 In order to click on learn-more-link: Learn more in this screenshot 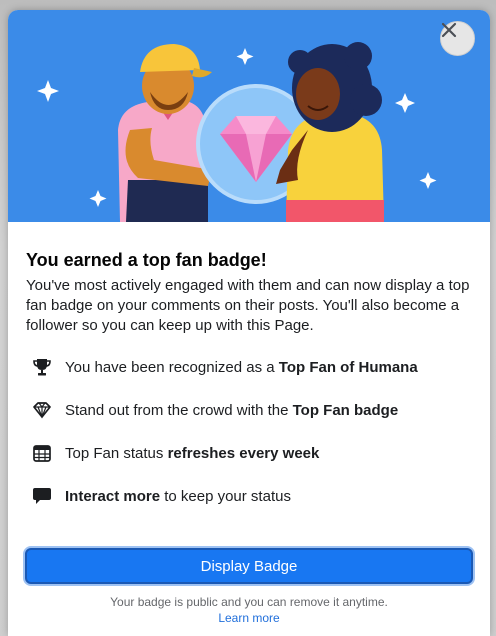, I will do `click(249, 618)`.